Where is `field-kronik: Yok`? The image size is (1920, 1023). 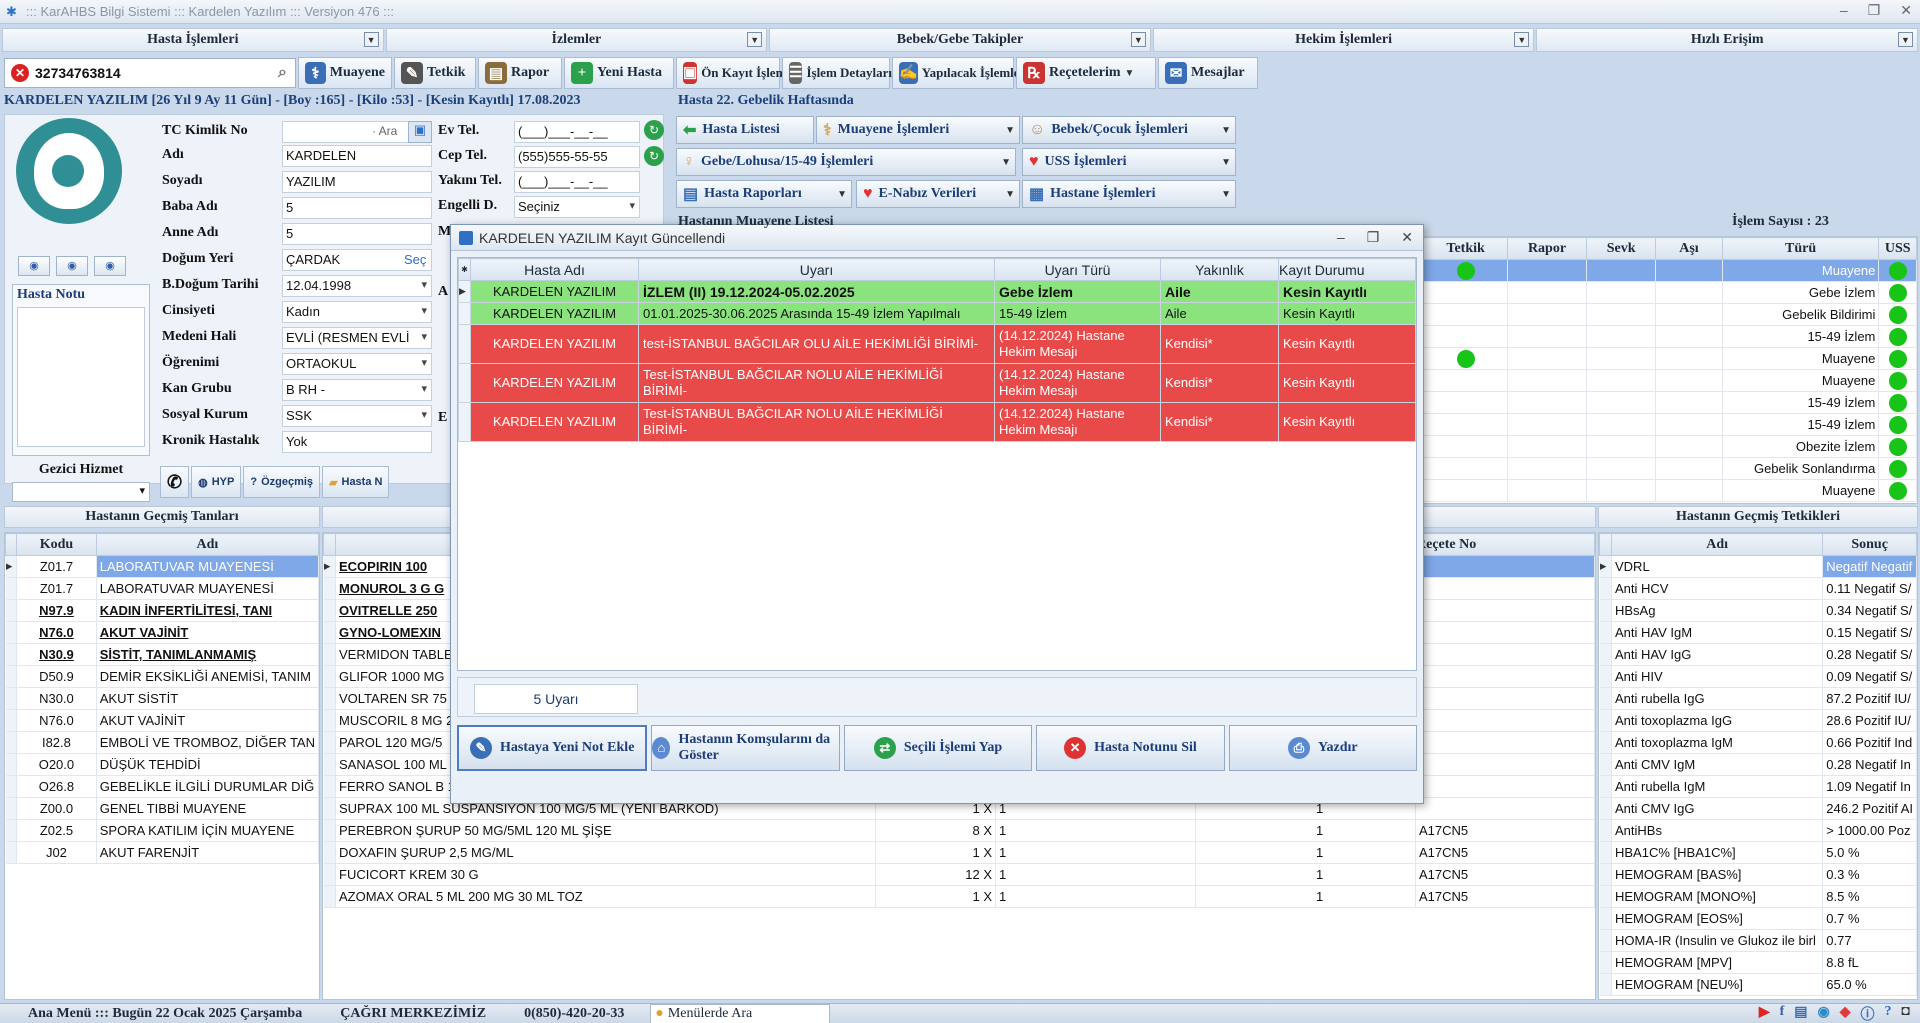 field-kronik: Yok is located at coordinates (357, 442).